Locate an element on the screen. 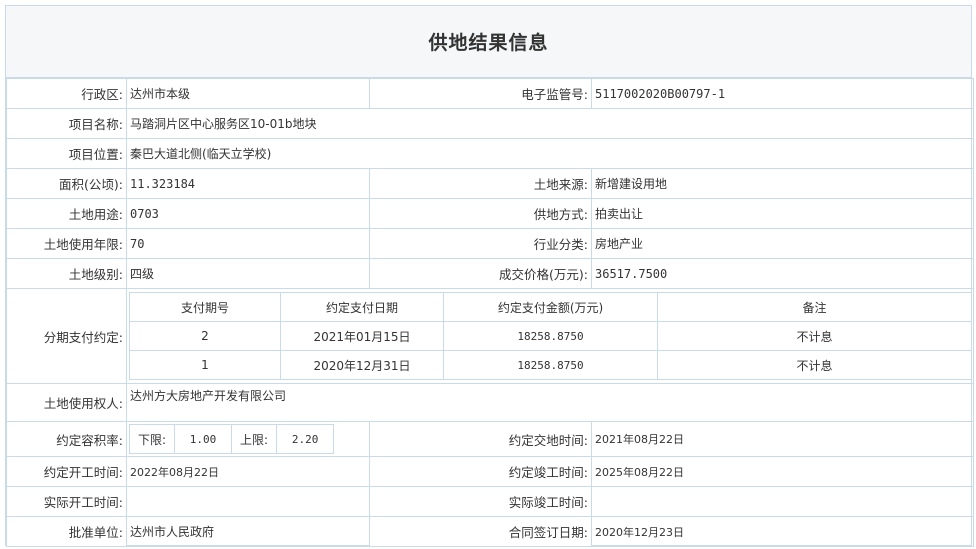 The height and width of the screenshot is (549, 976). far-label: 约定容积率: is located at coordinates (66, 439).